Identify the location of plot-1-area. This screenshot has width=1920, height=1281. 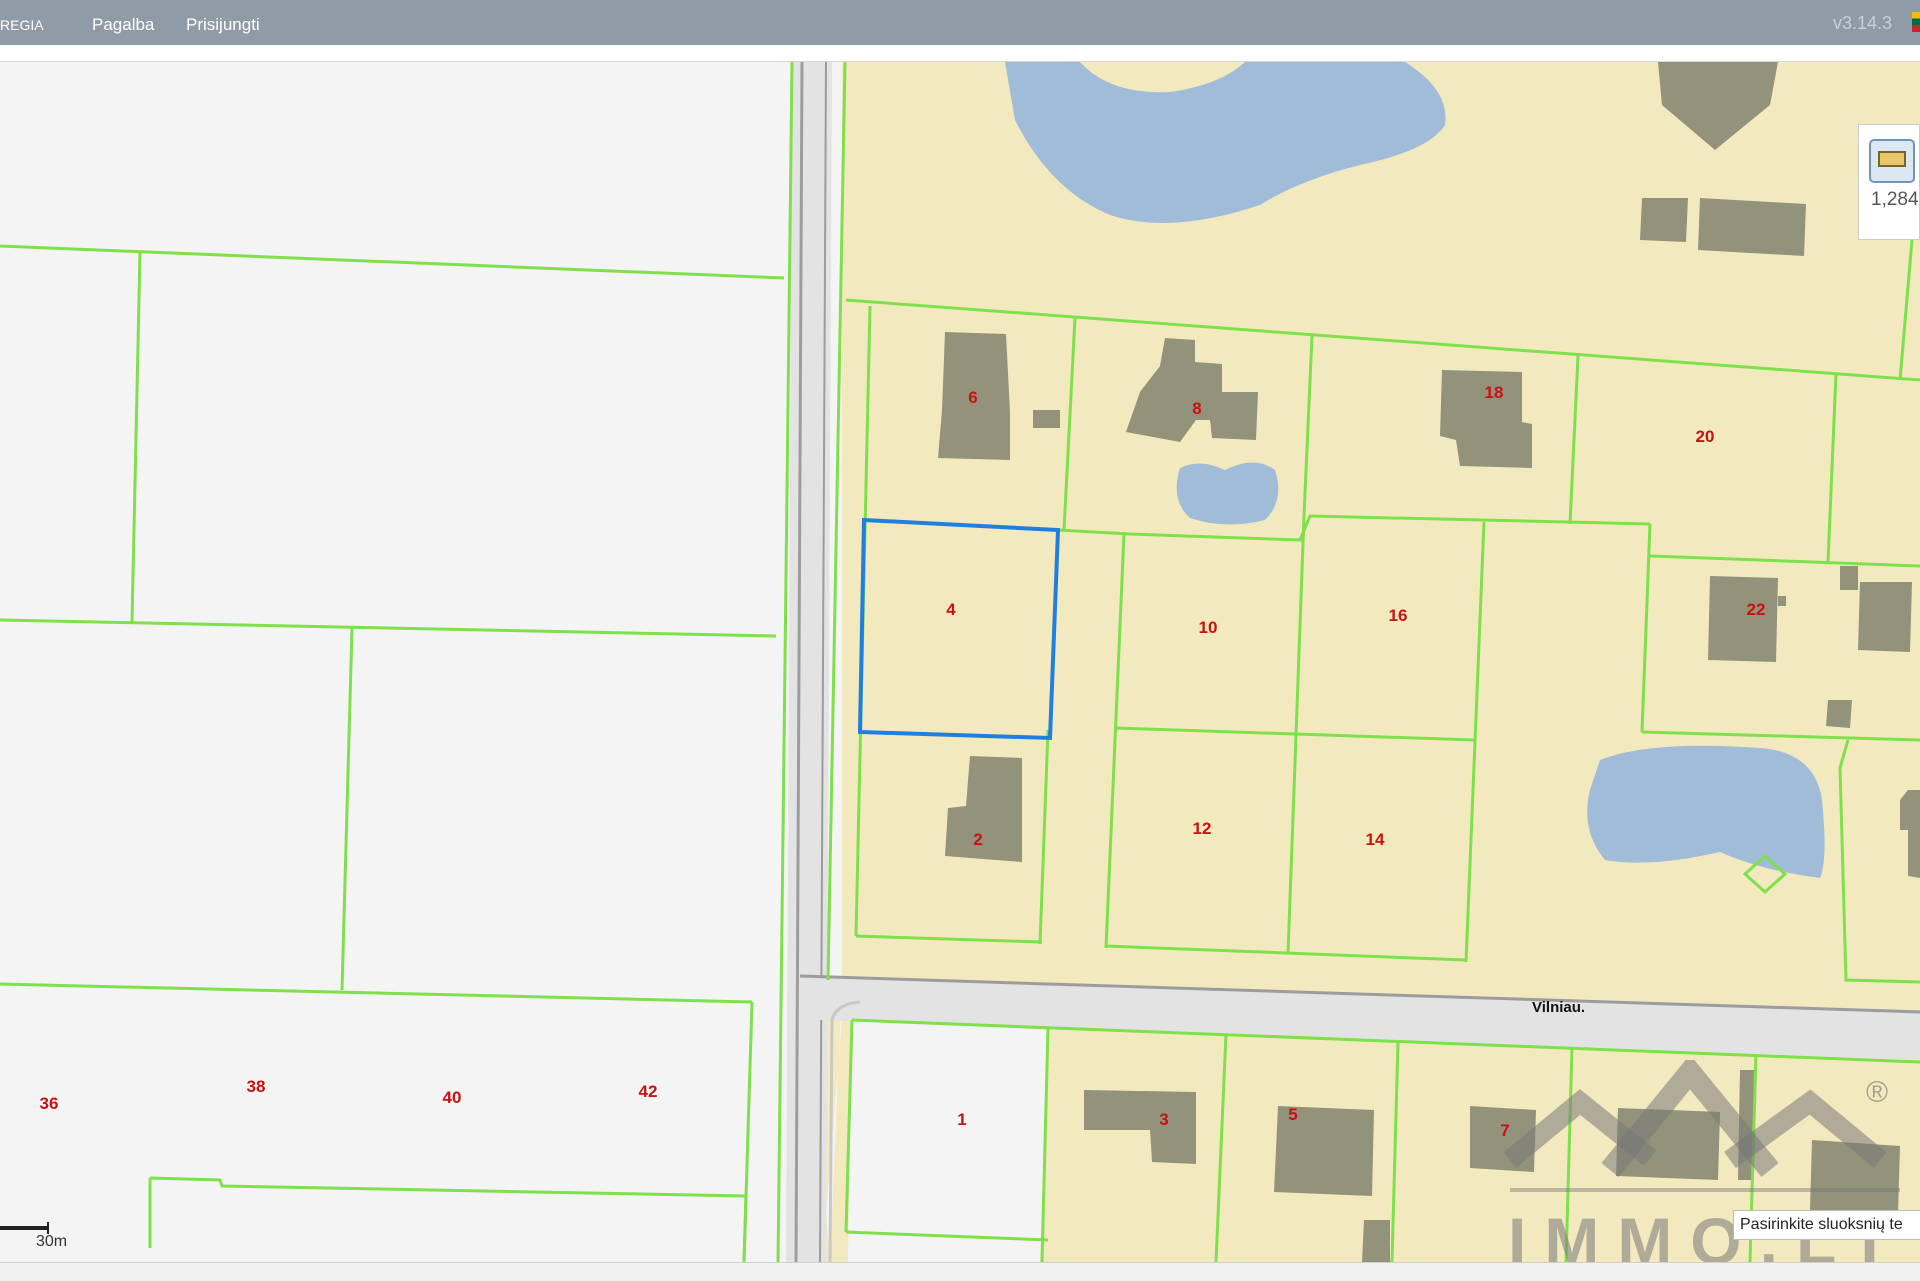
(948, 1141).